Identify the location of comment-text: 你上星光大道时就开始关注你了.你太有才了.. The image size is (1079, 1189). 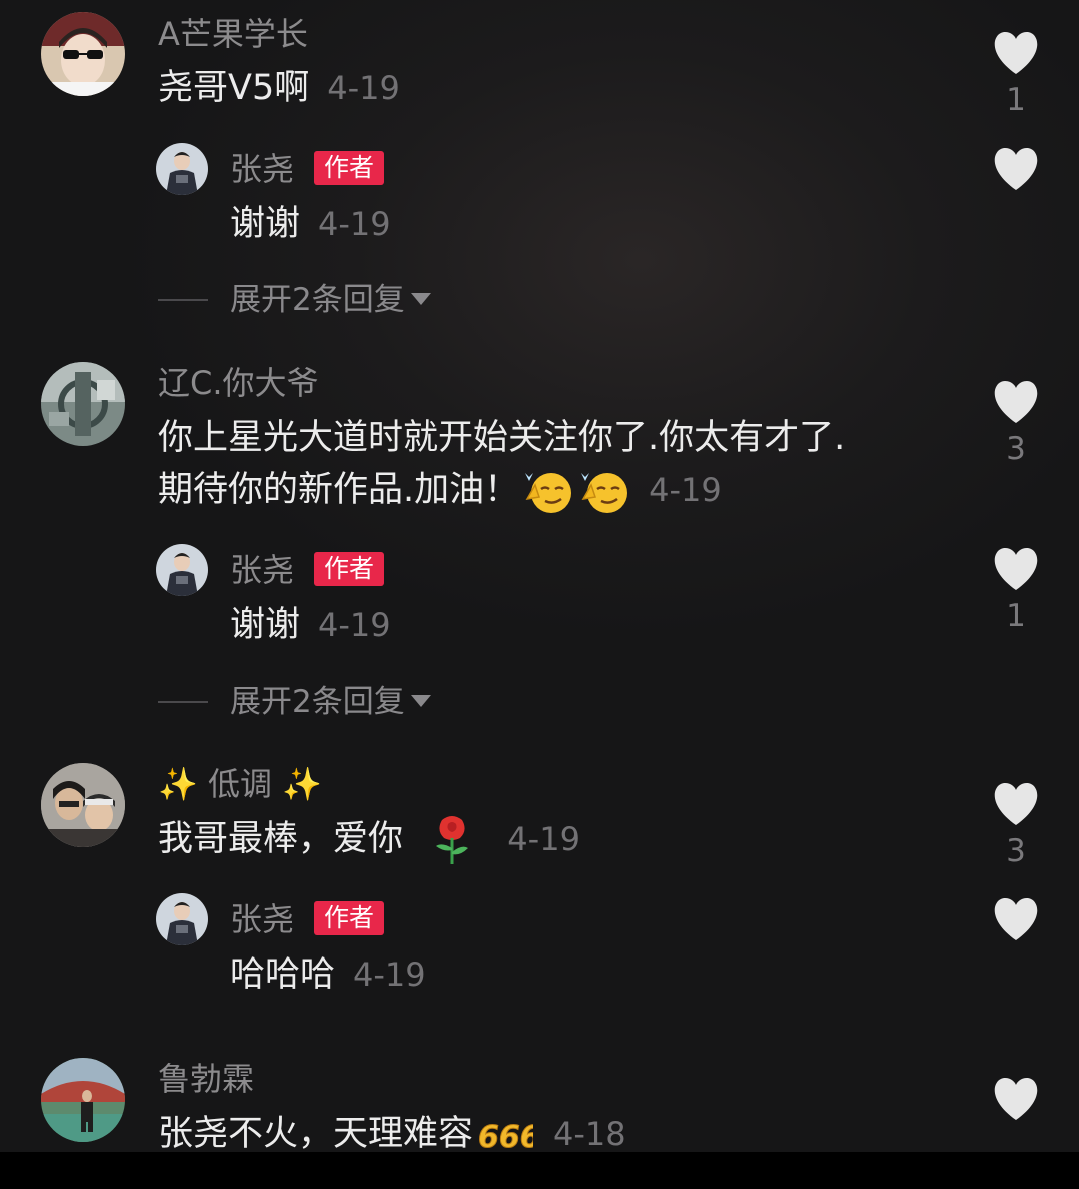
(501, 438).